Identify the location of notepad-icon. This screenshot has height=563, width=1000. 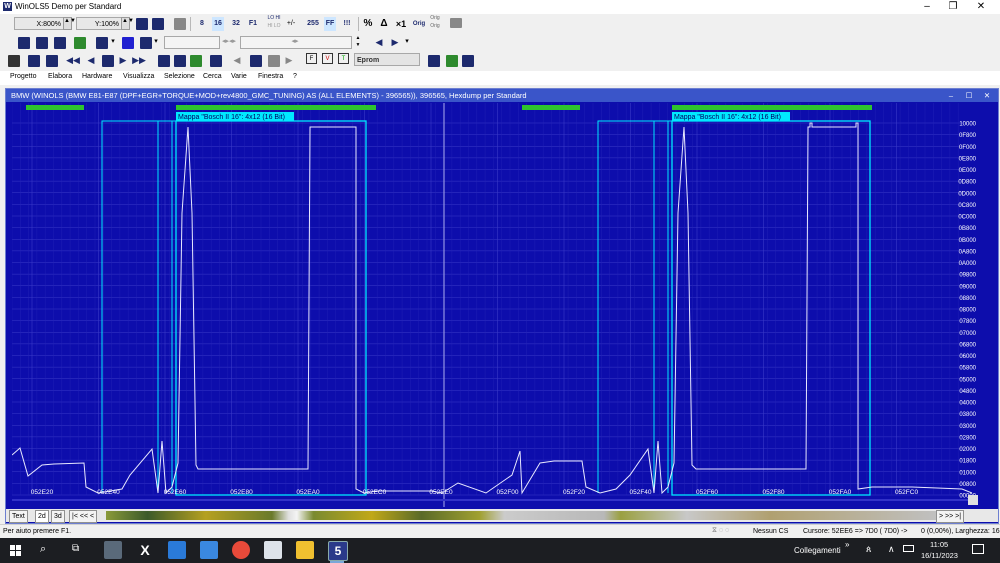
(273, 550).